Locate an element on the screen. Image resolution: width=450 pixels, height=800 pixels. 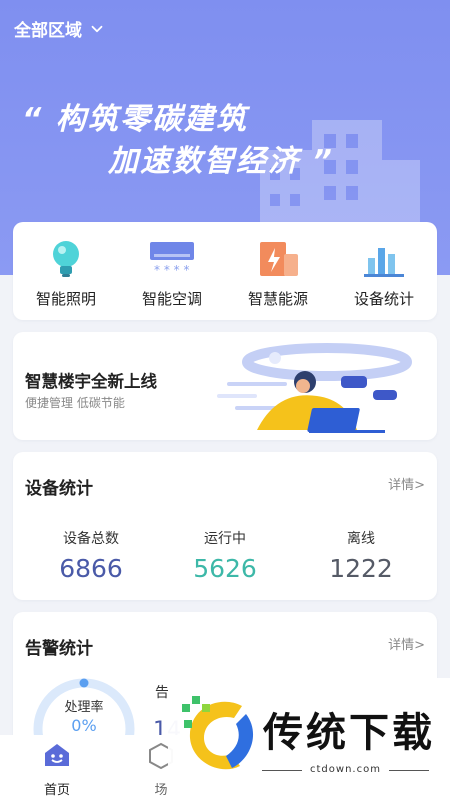
stat-value: 6866 is located at coordinates (91, 568).